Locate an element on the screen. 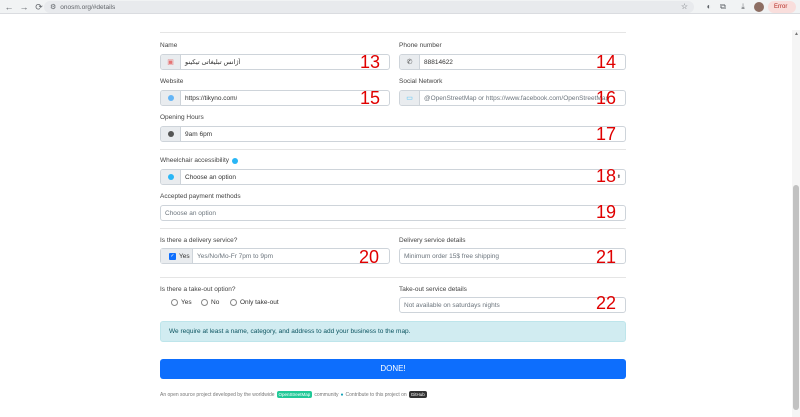  marker-20: 20 is located at coordinates (369, 257).